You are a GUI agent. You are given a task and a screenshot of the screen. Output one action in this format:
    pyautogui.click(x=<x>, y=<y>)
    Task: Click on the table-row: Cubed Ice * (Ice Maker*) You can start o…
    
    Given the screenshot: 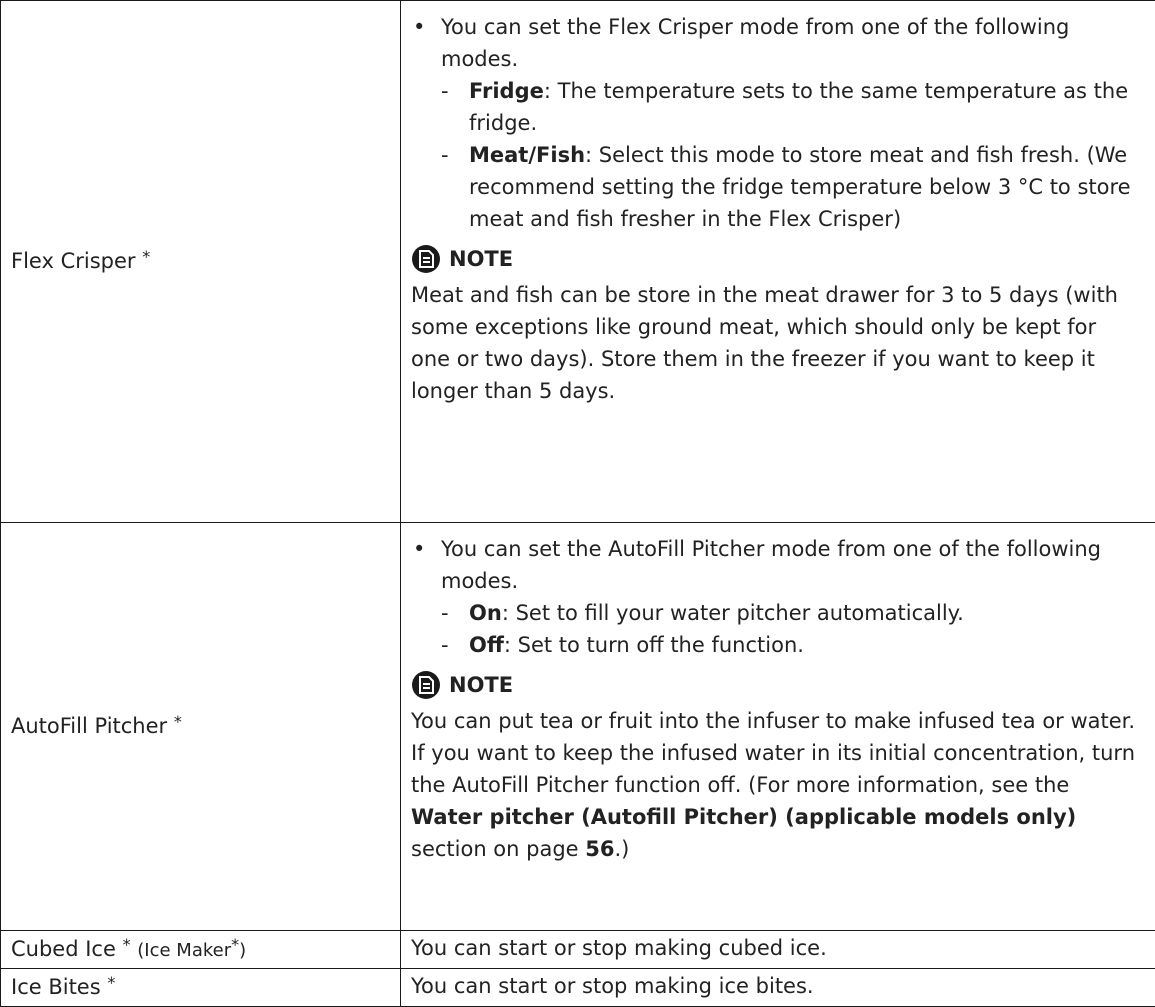 What is the action you would take?
    pyautogui.click(x=578, y=950)
    